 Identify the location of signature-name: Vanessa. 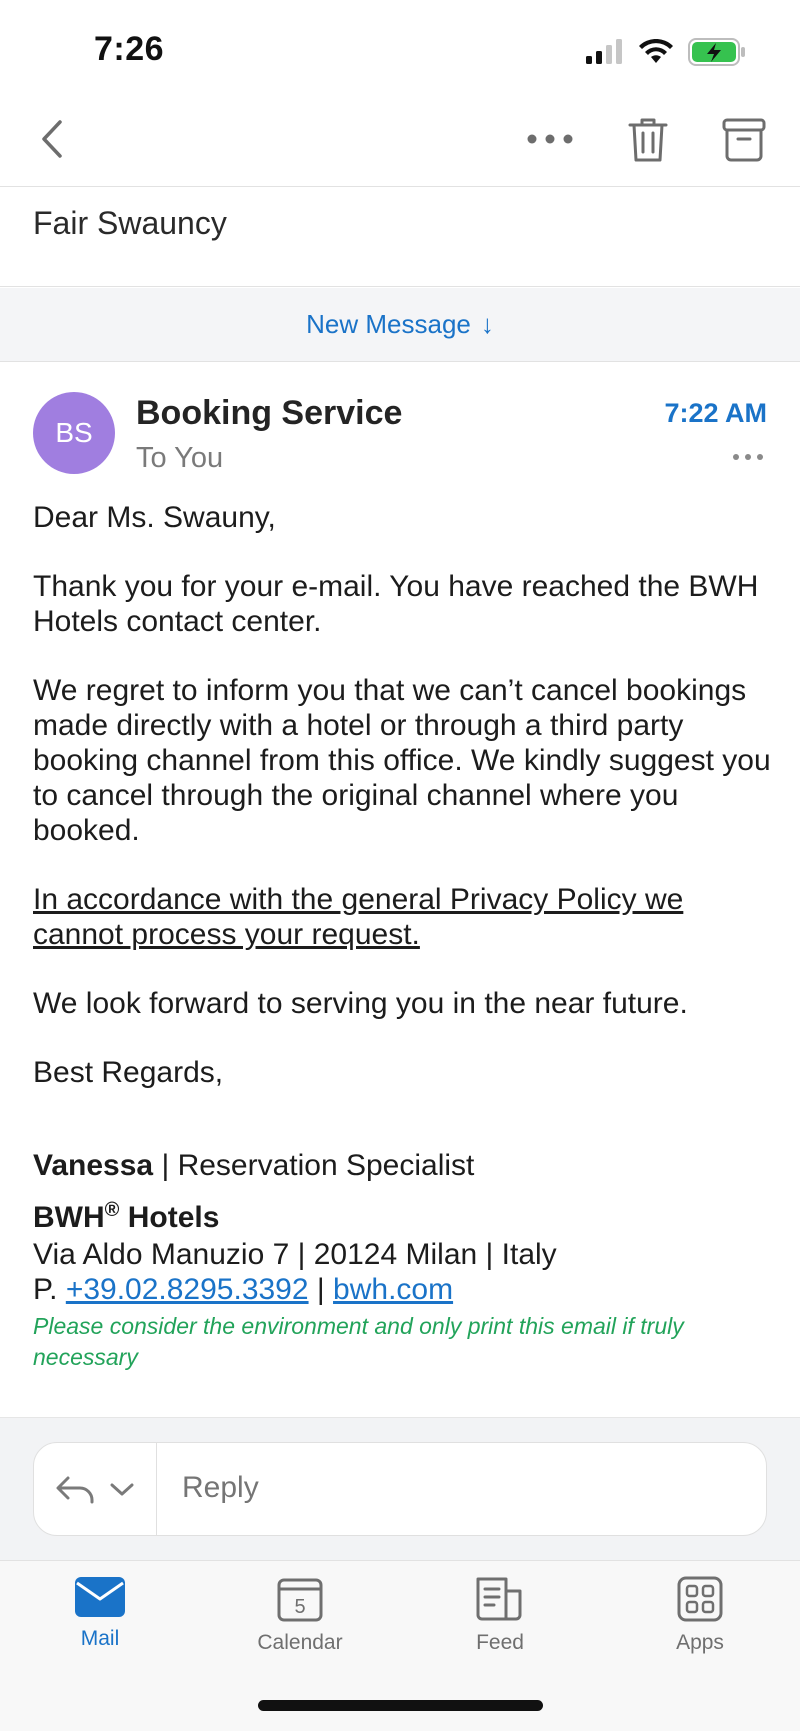
(93, 1165).